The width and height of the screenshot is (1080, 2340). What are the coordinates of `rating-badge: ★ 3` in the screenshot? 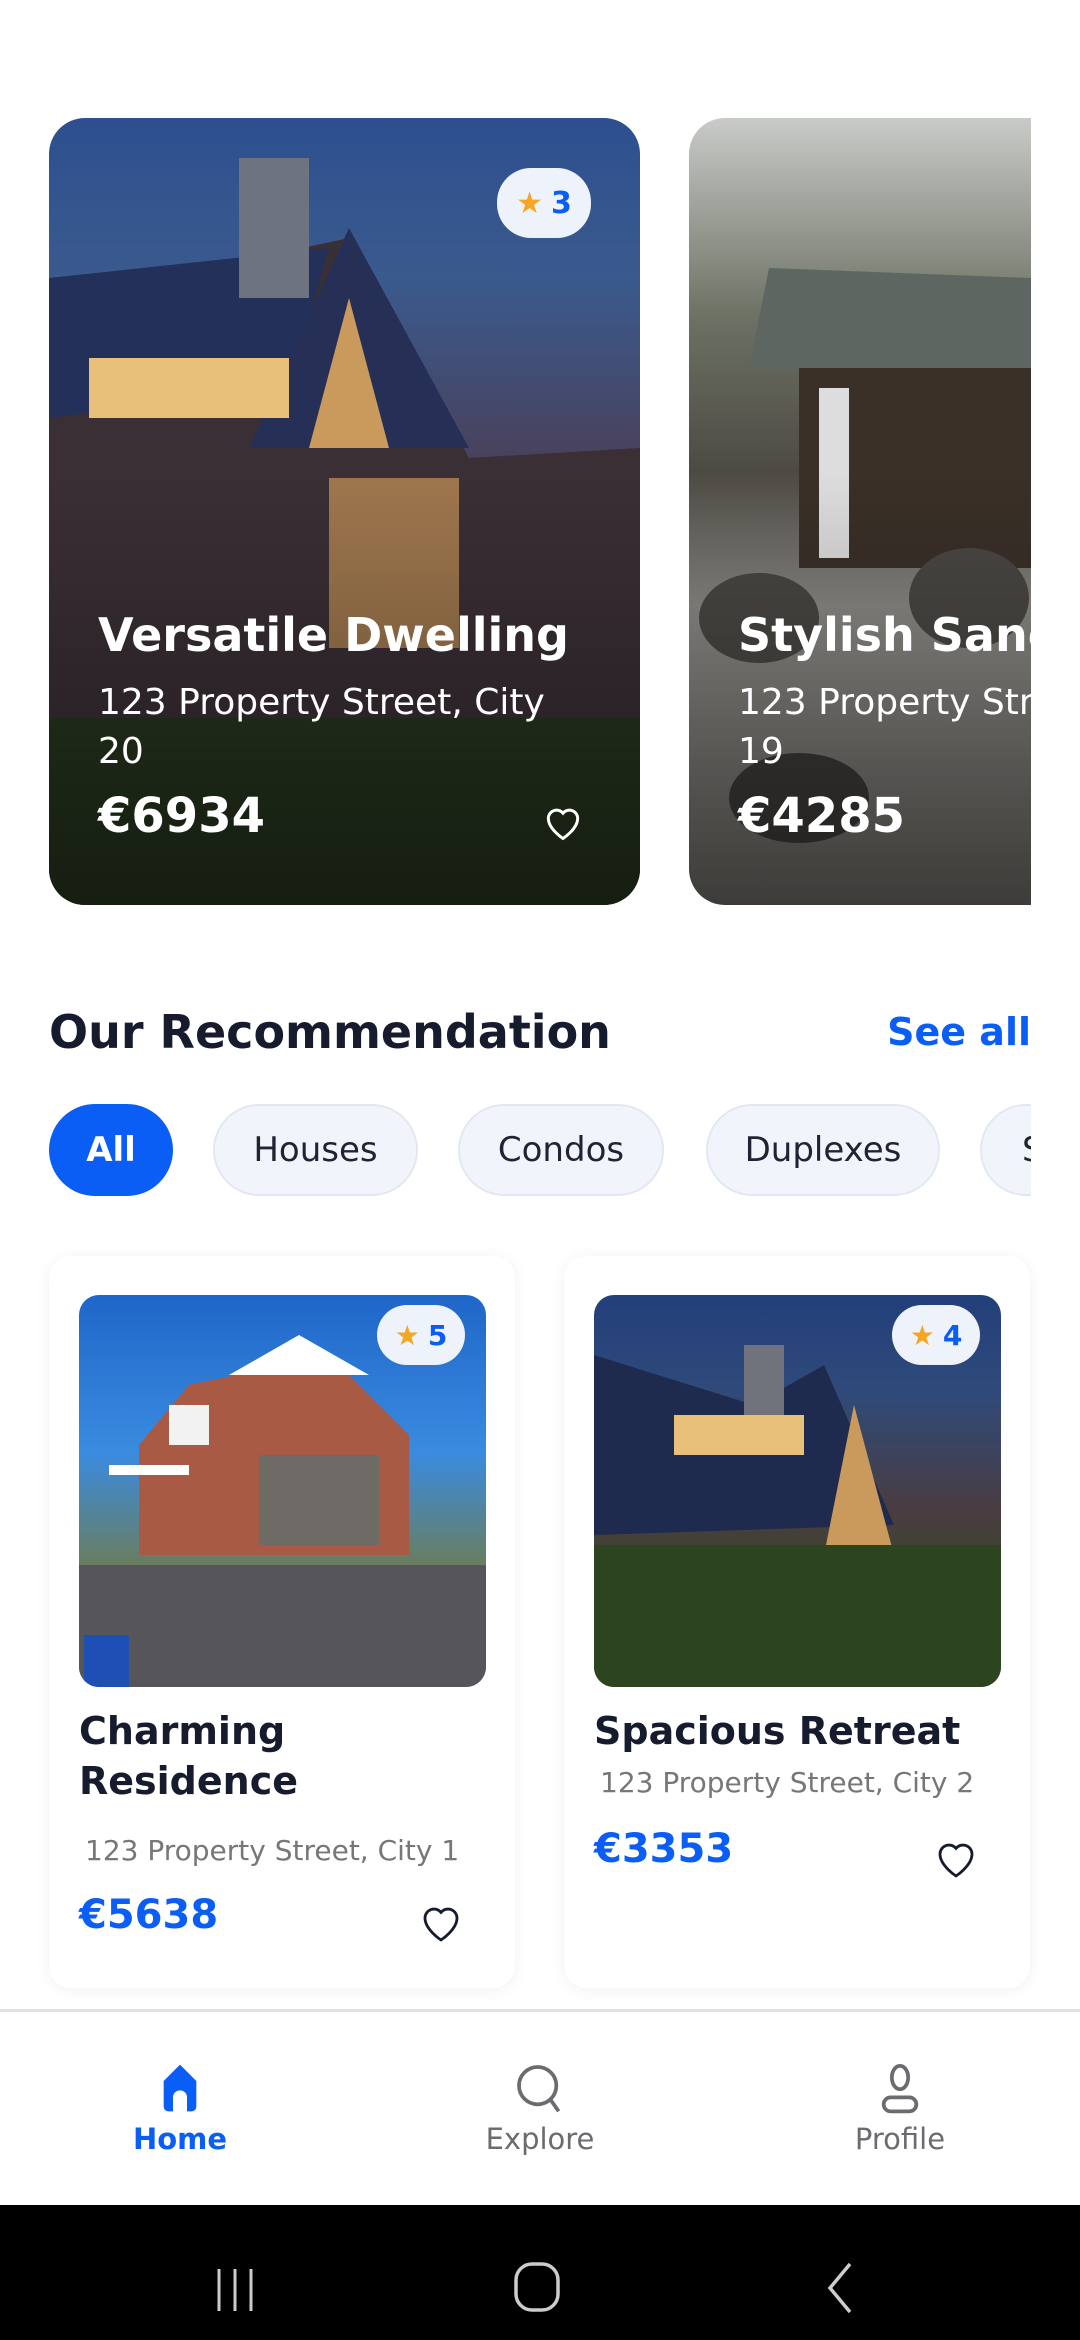 It's located at (544, 203).